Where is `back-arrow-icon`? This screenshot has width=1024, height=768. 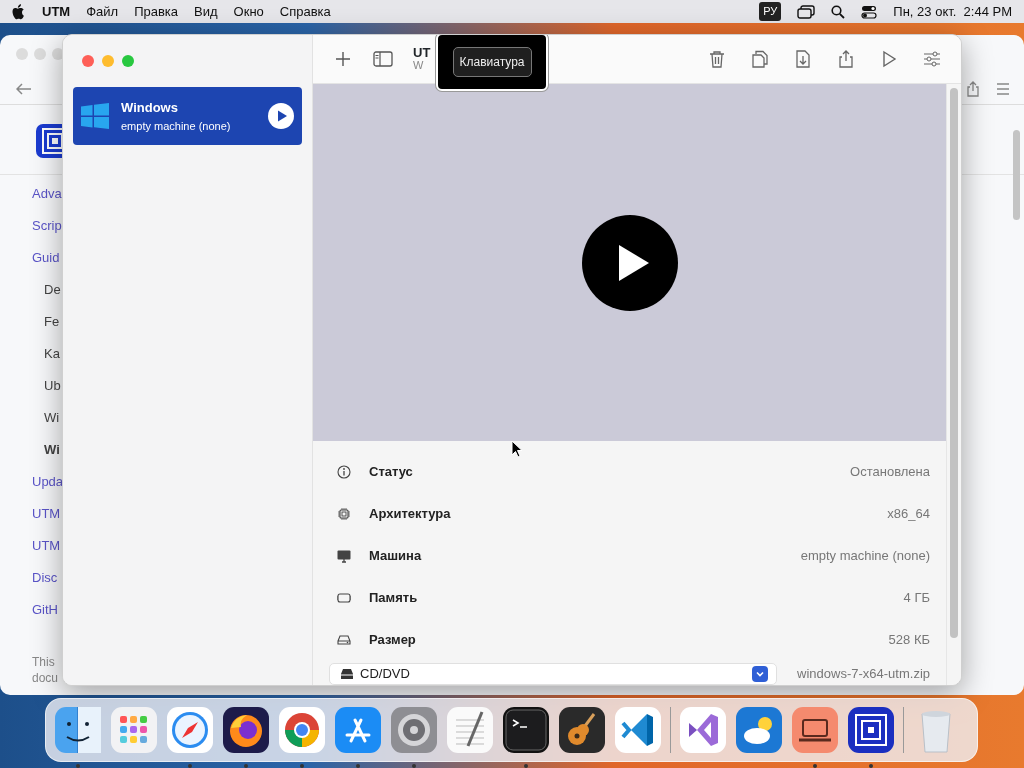
back-arrow-icon is located at coordinates (24, 88).